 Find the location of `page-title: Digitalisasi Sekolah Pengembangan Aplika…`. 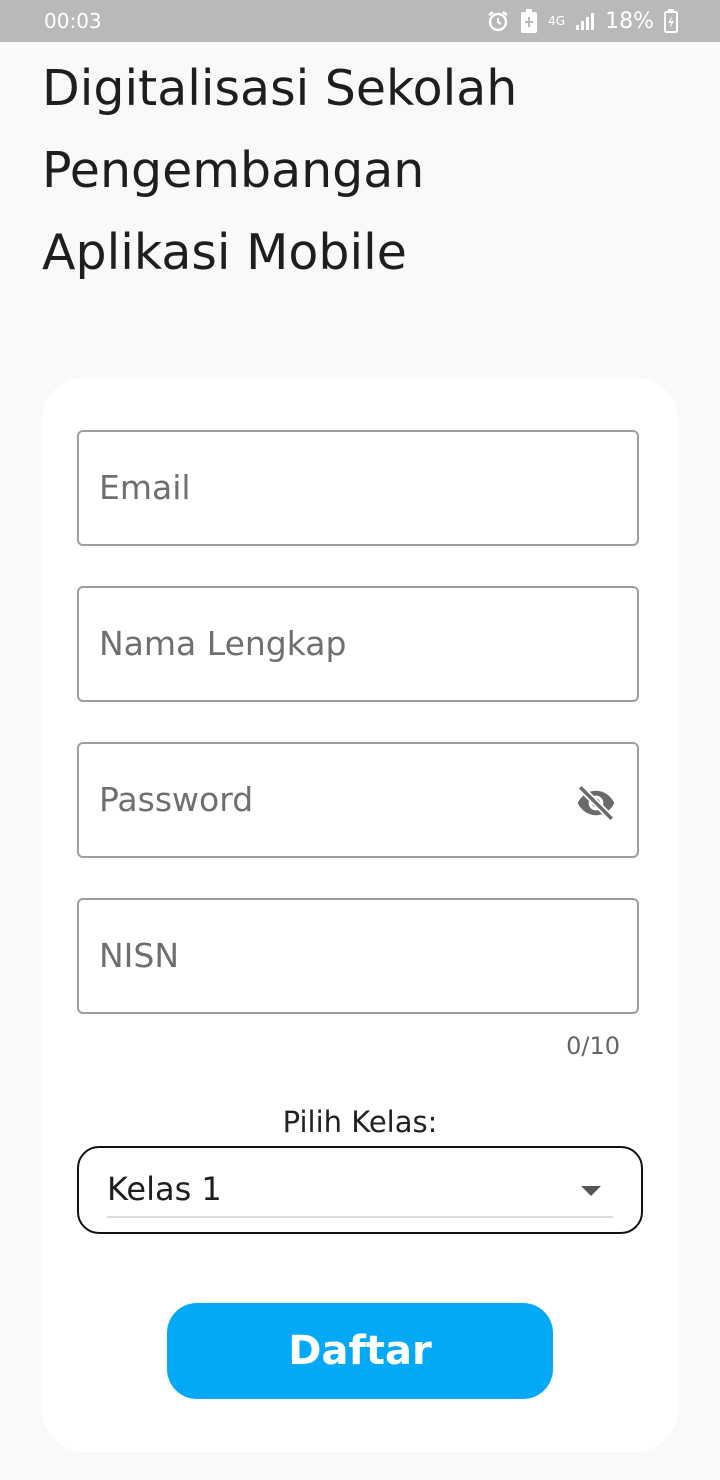

page-title: Digitalisasi Sekolah Pengembangan Aplika… is located at coordinates (362, 171).